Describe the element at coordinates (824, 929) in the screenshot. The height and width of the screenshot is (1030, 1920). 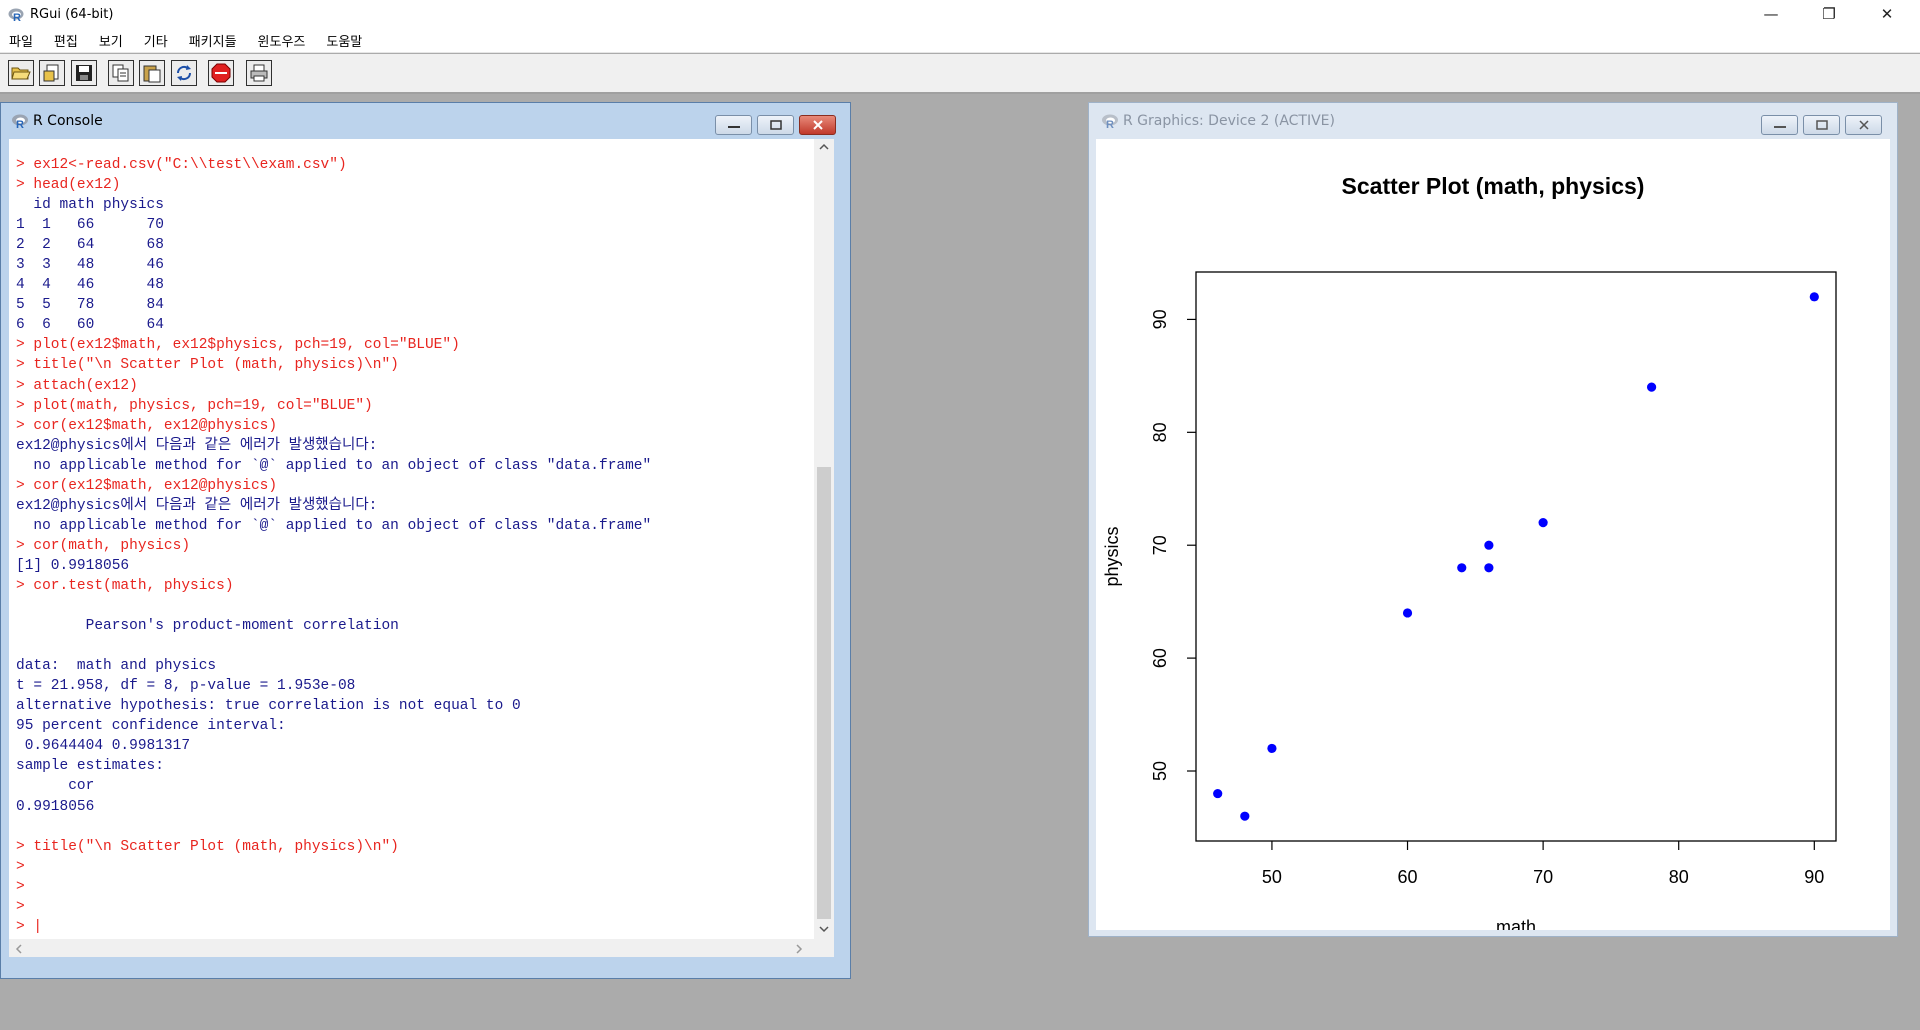
I see `scroll-down-icon` at that location.